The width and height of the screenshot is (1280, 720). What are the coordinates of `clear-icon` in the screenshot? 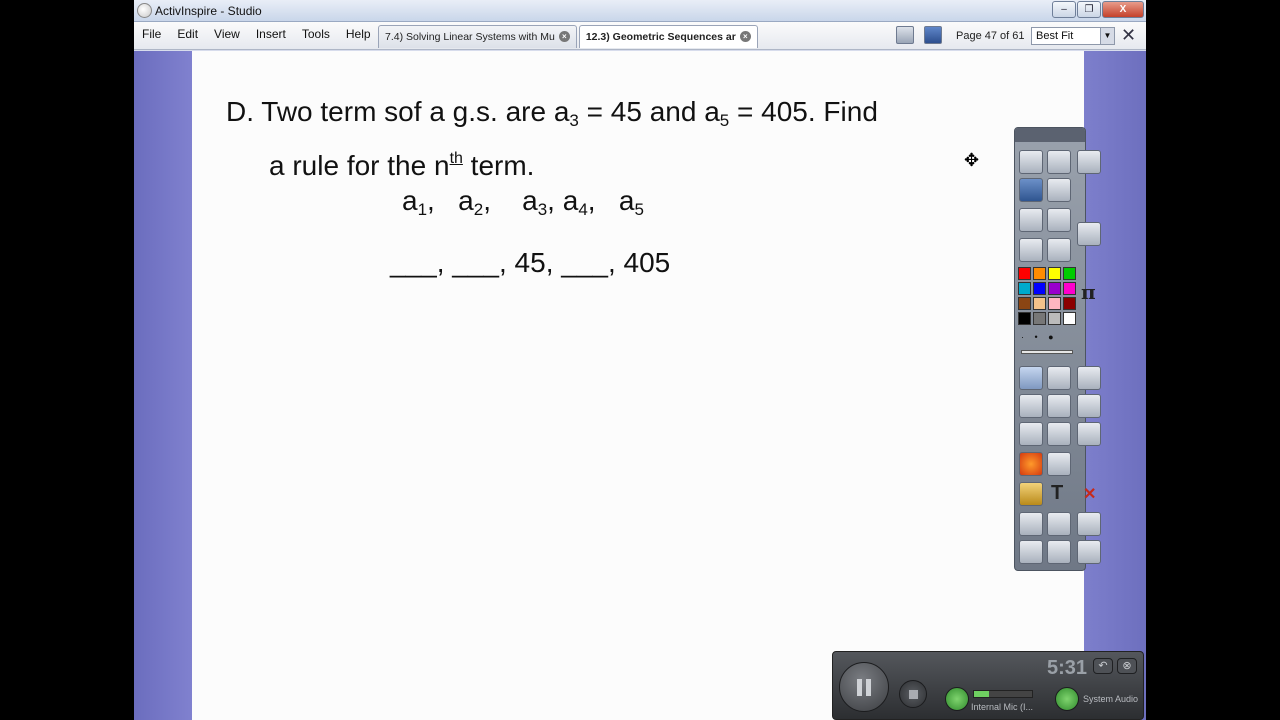 It's located at (1089, 406).